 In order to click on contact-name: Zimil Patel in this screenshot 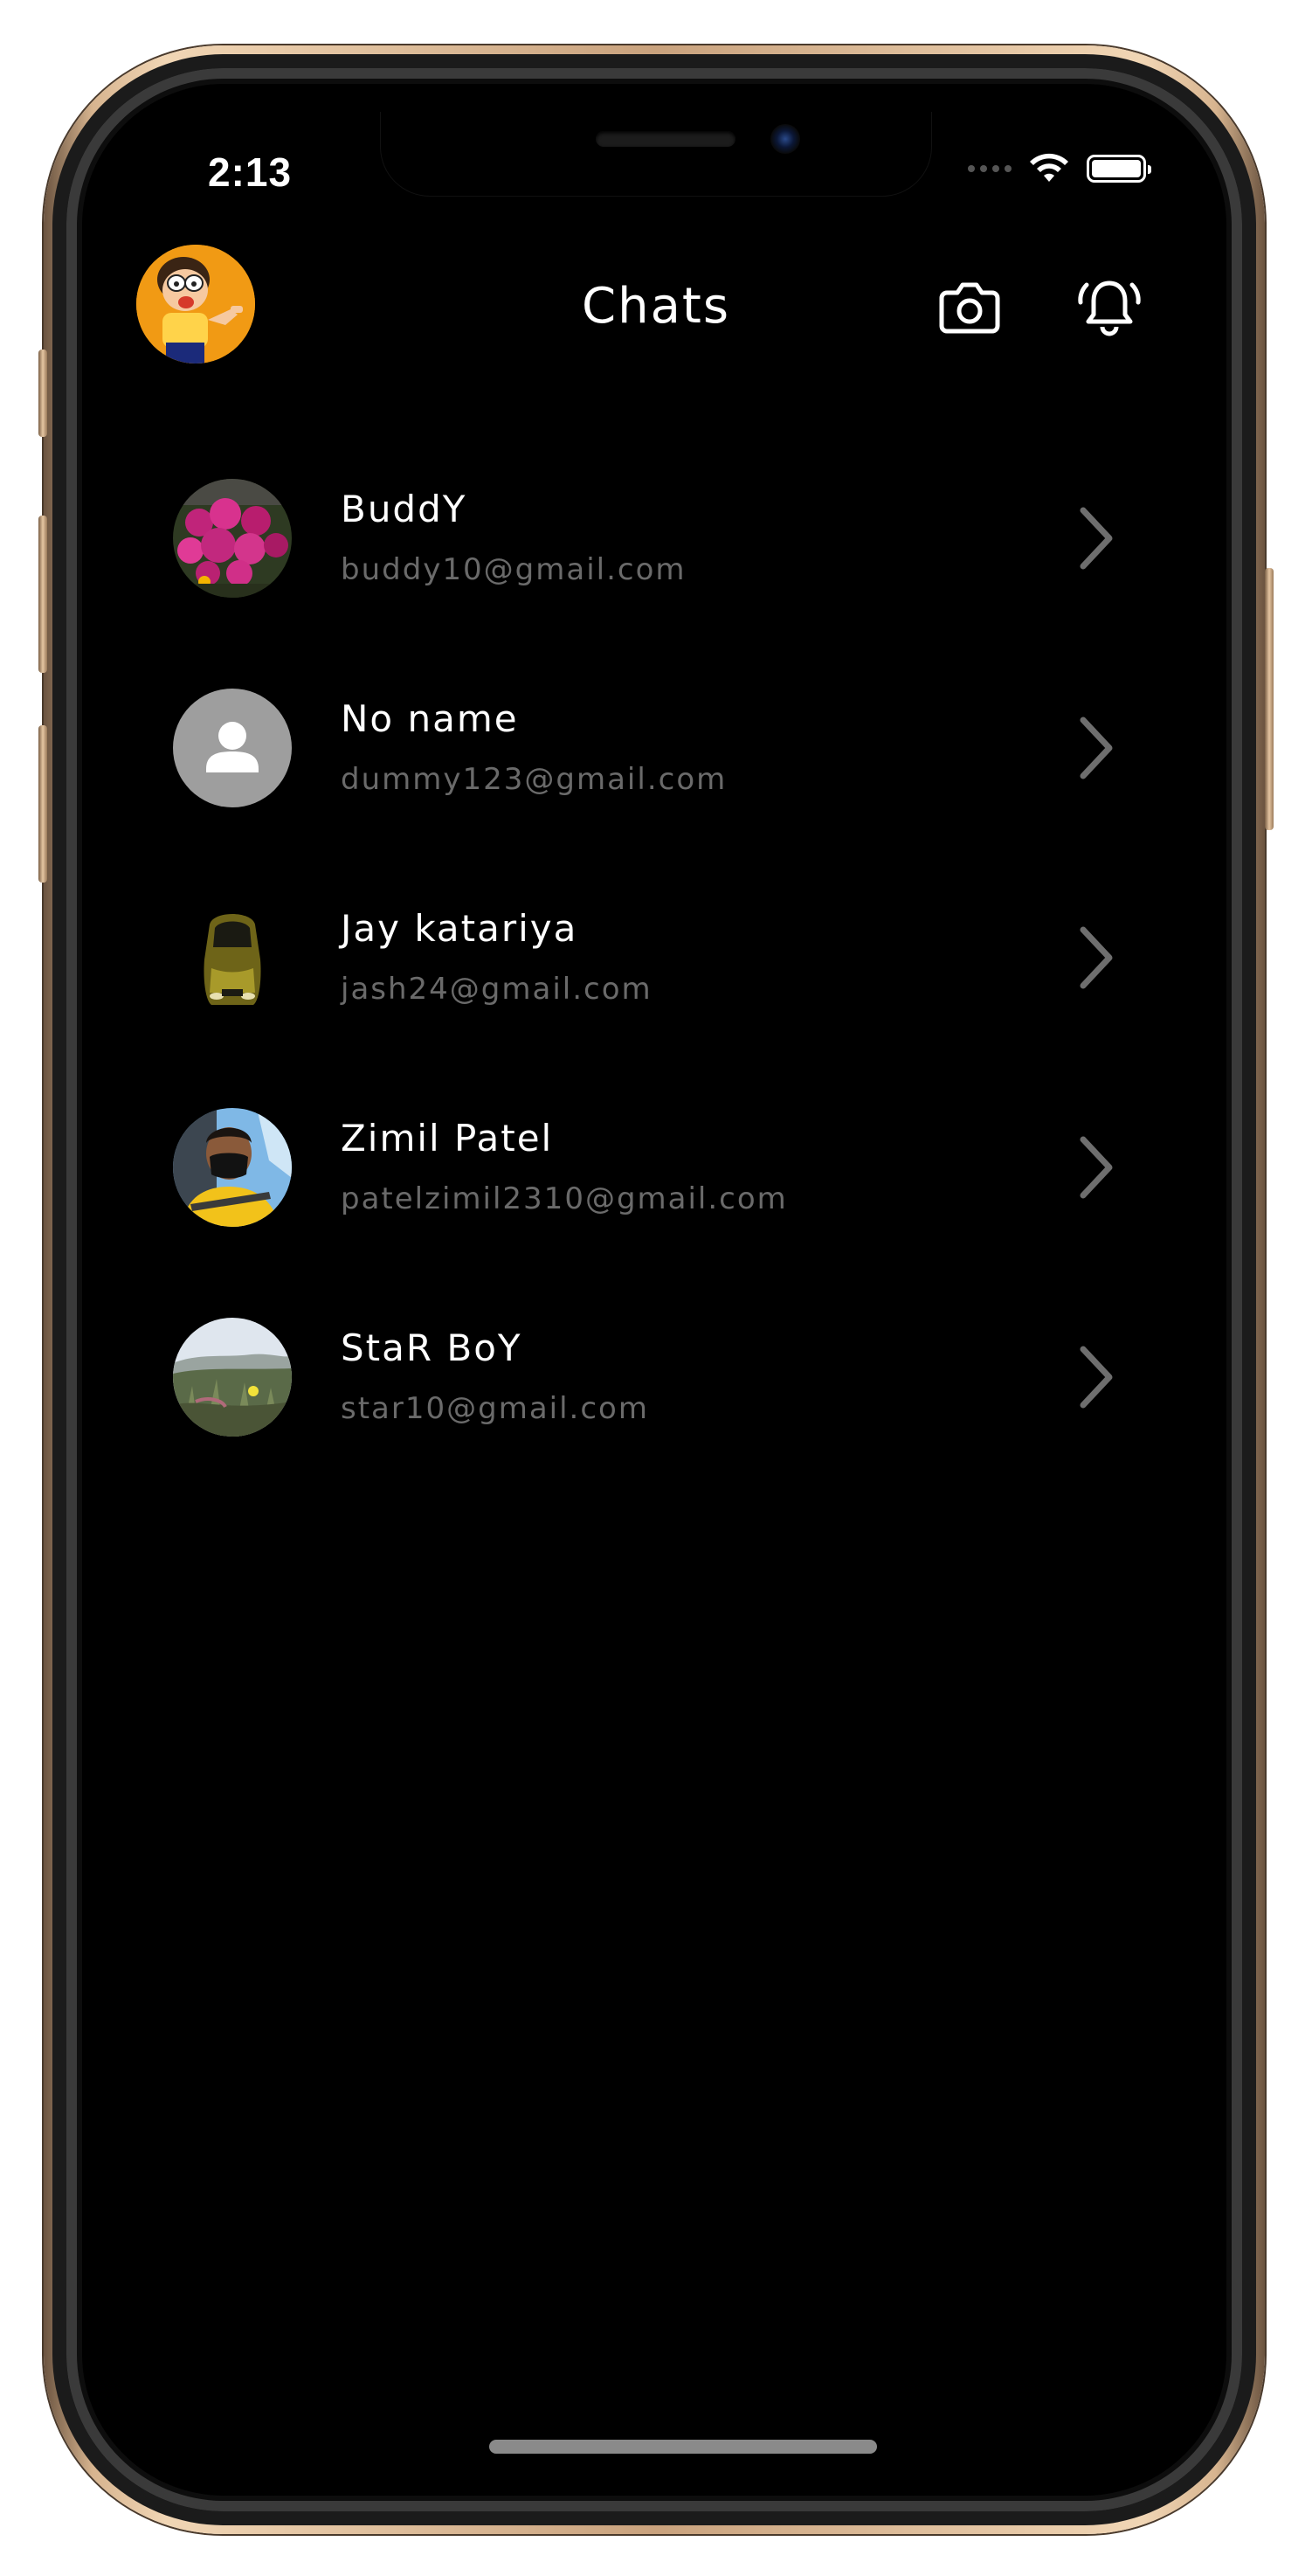, I will do `click(447, 1138)`.